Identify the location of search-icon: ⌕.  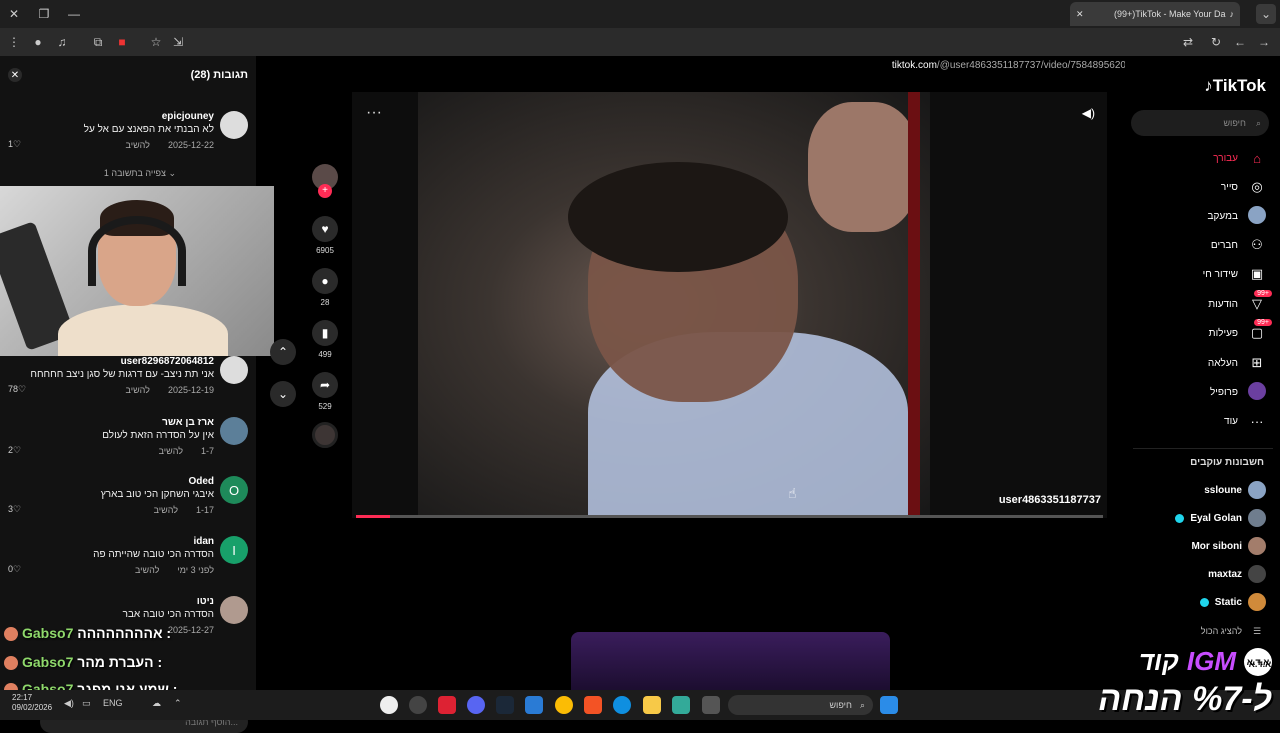
(1258, 123).